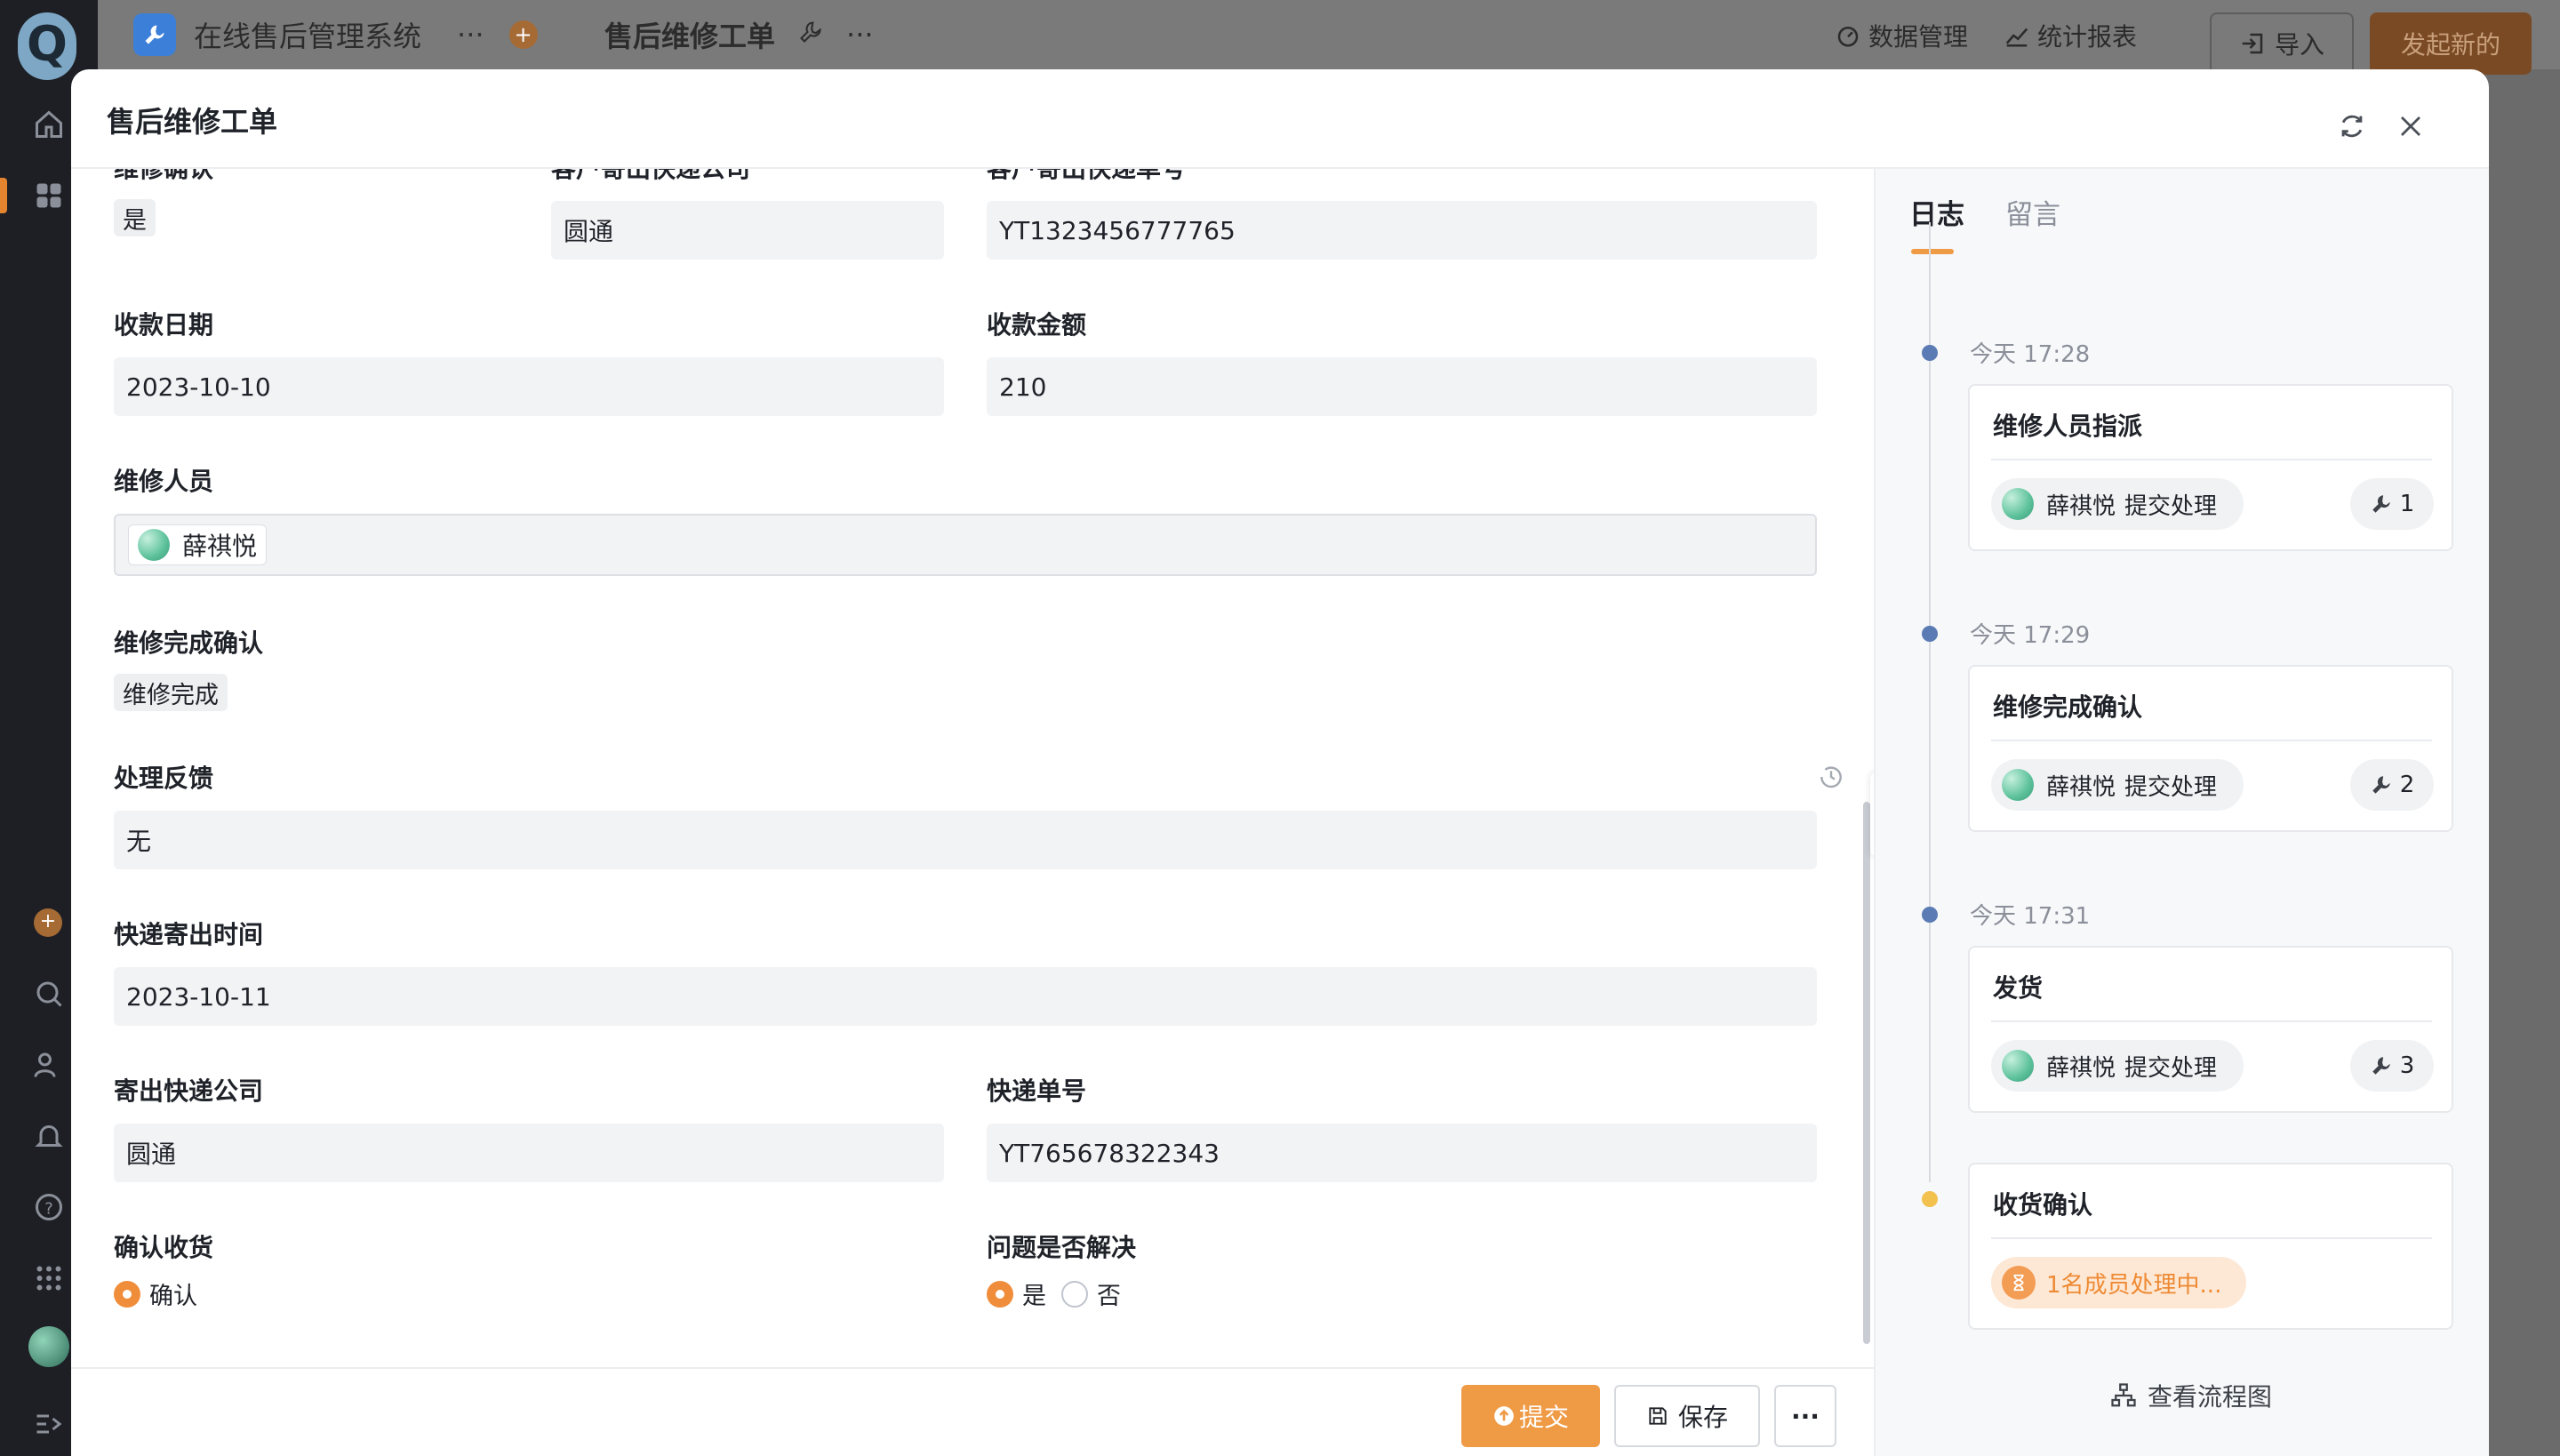 The width and height of the screenshot is (2560, 1456). Describe the element at coordinates (972, 1411) in the screenshot. I see `modal-footer: 提交 保存 ···` at that location.